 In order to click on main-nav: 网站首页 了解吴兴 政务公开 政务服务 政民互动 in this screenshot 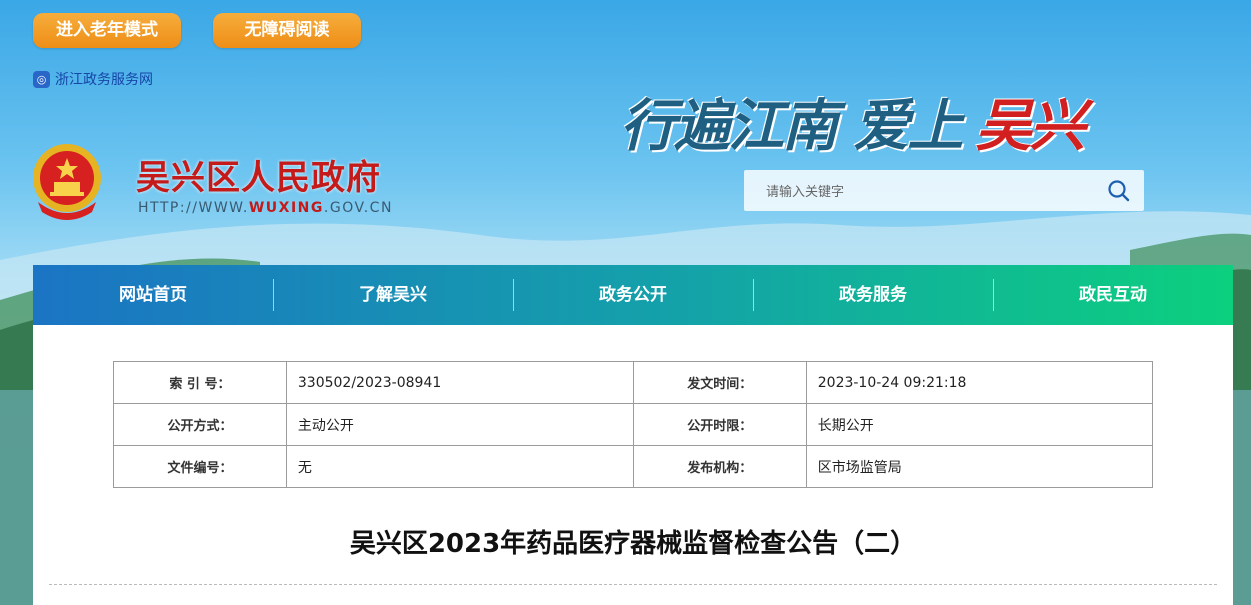, I will do `click(633, 295)`.